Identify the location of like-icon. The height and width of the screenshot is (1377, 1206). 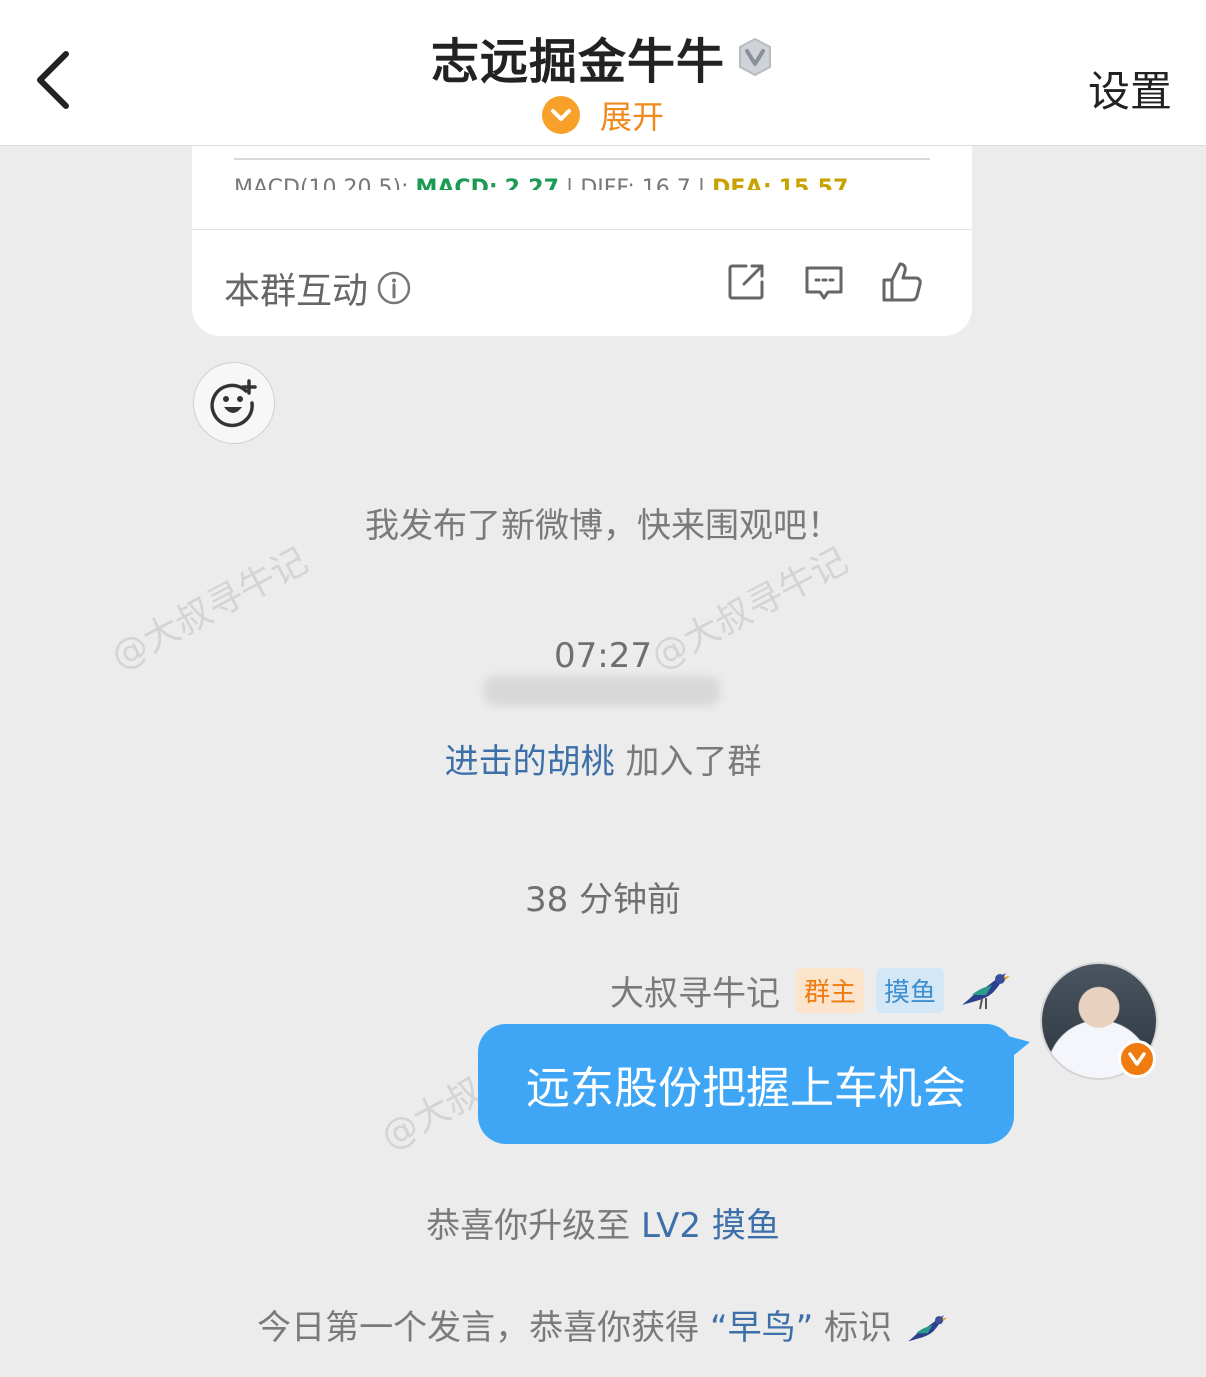
(902, 282).